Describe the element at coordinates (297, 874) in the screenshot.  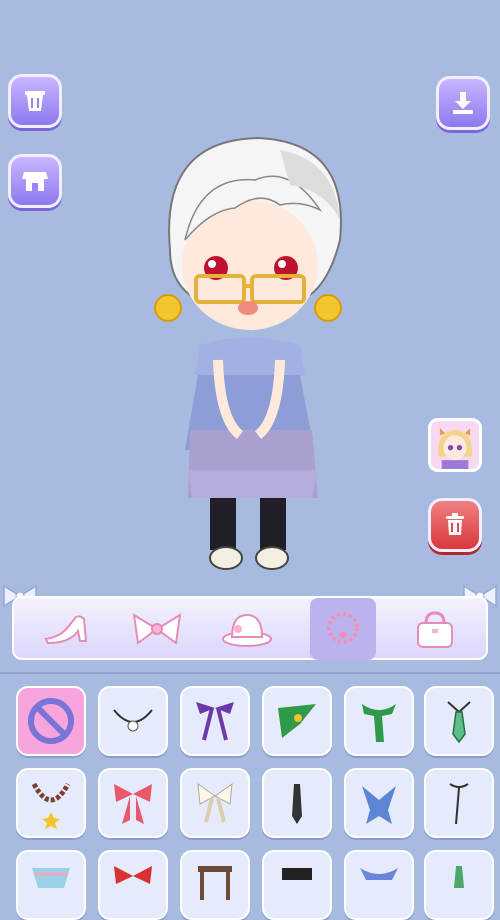
I see `black-collar-icon` at that location.